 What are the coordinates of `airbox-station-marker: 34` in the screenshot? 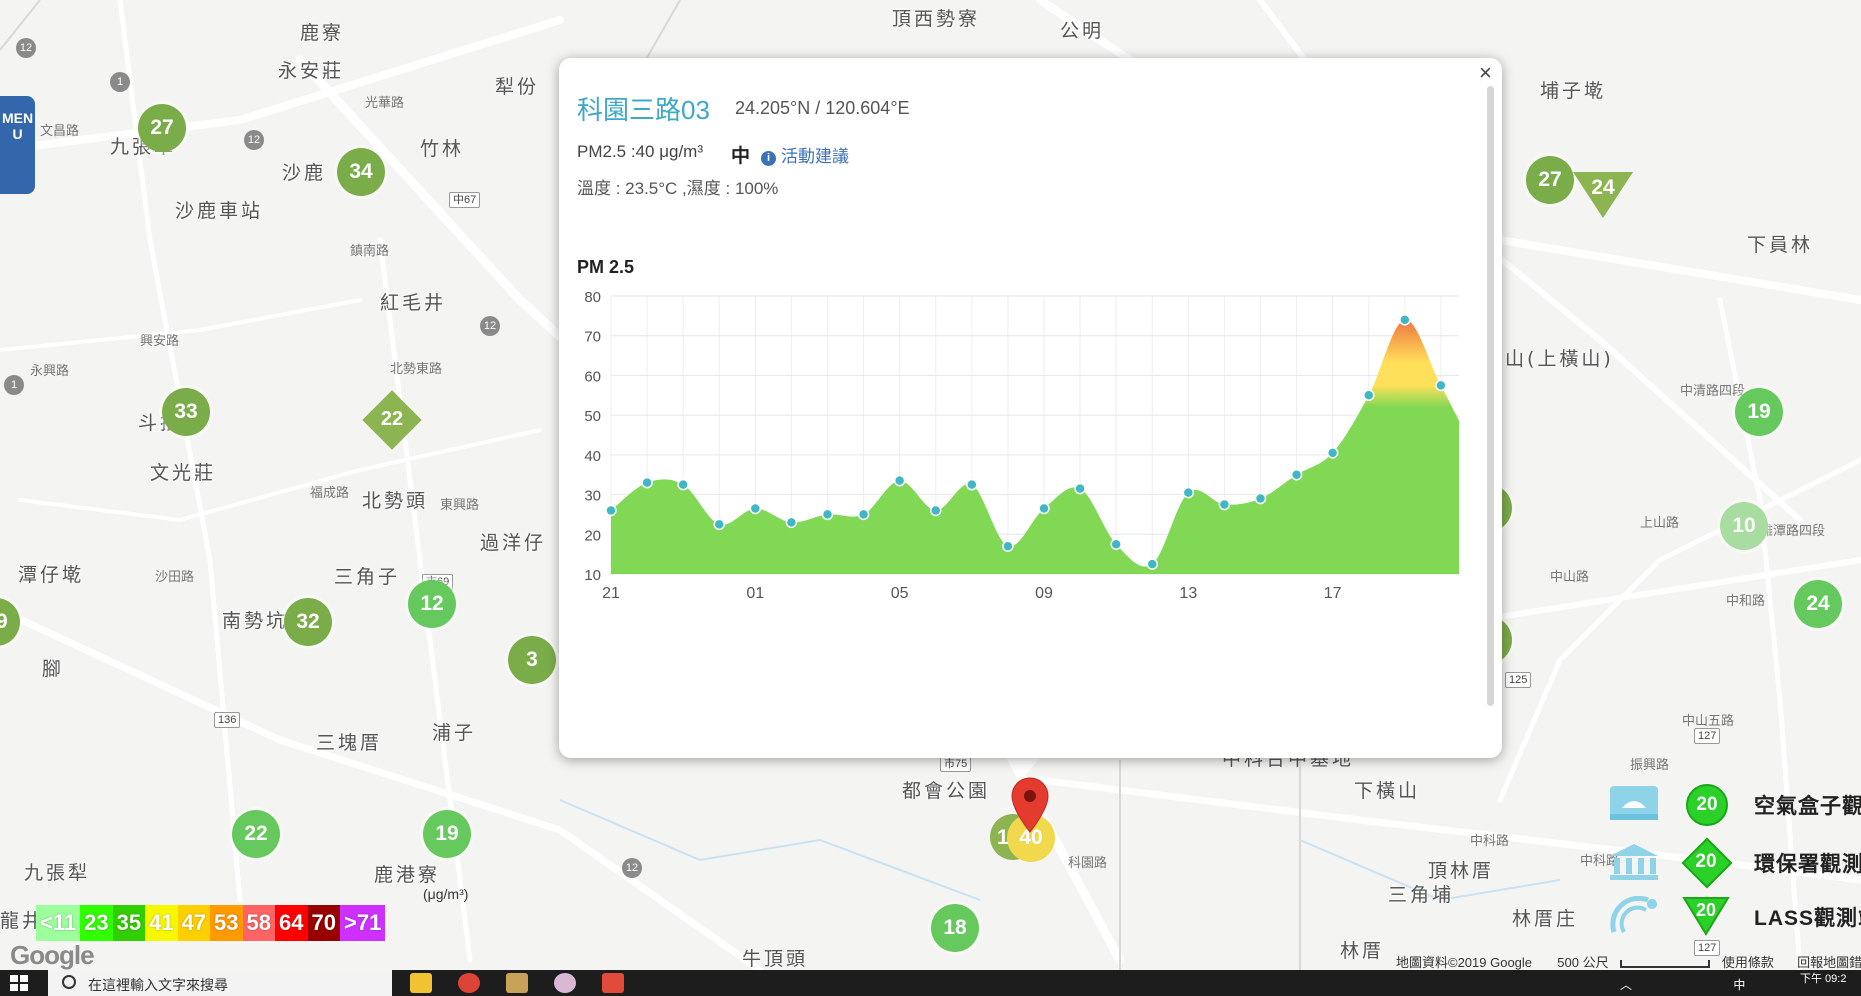 It's located at (361, 172).